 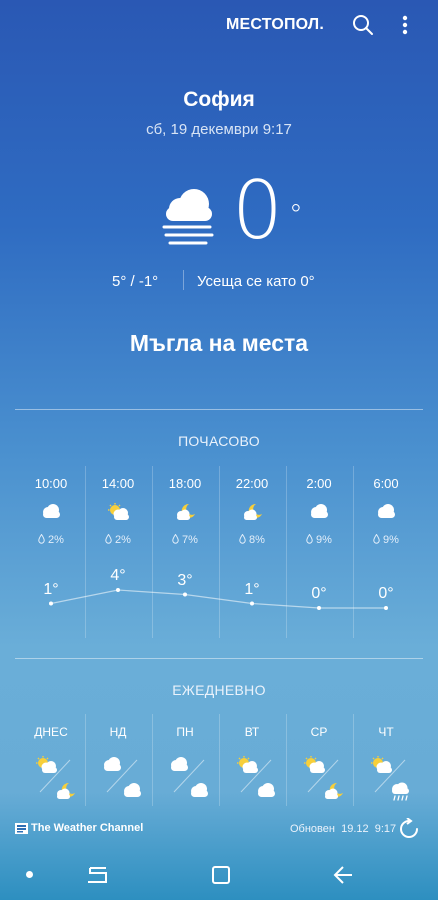 What do you see at coordinates (252, 483) in the screenshot?
I see `hour-time: 22:00` at bounding box center [252, 483].